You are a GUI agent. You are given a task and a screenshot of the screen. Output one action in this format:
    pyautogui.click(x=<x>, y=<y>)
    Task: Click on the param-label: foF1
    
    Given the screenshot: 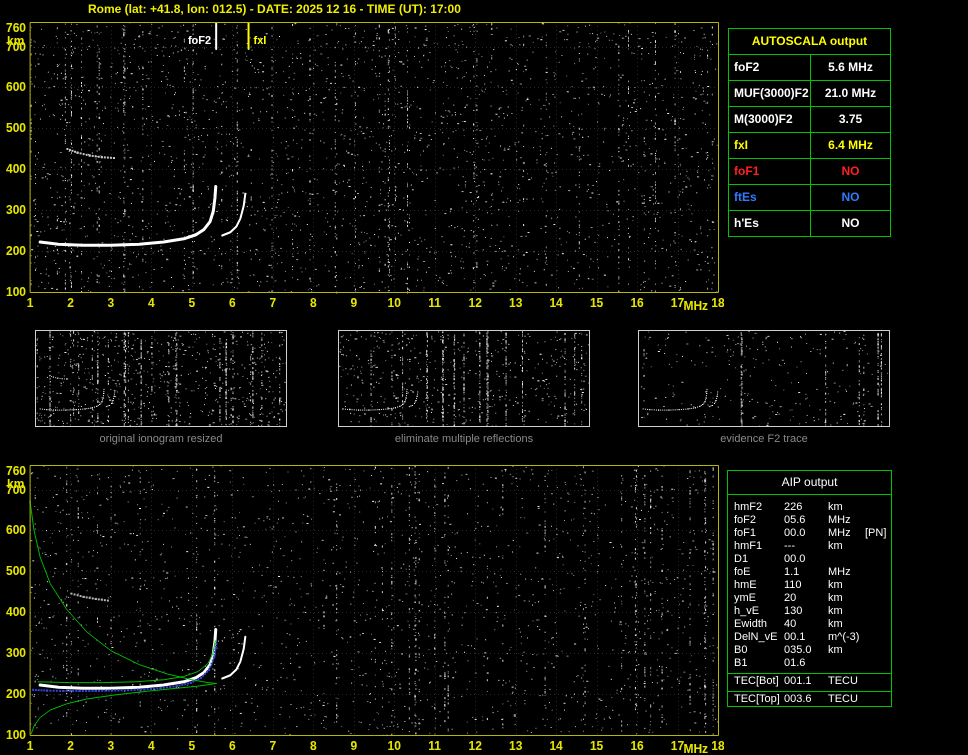 What is the action you would take?
    pyautogui.click(x=770, y=171)
    